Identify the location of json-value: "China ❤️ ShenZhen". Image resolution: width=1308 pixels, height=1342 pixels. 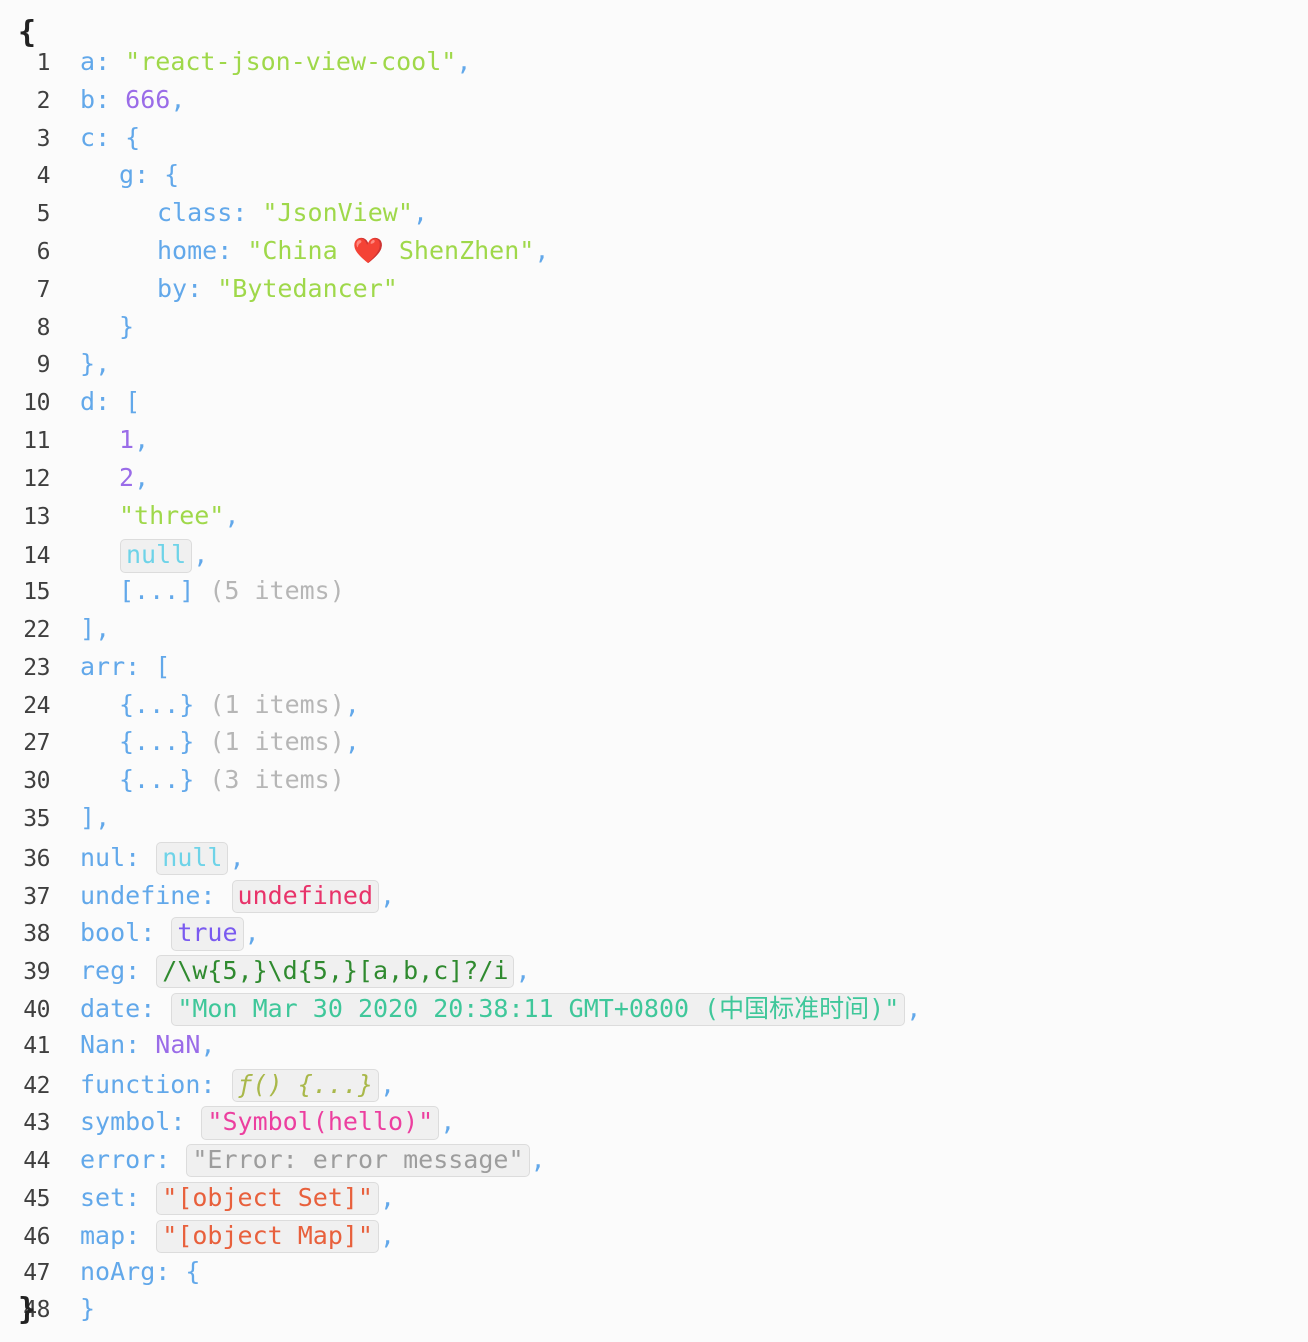
(390, 250).